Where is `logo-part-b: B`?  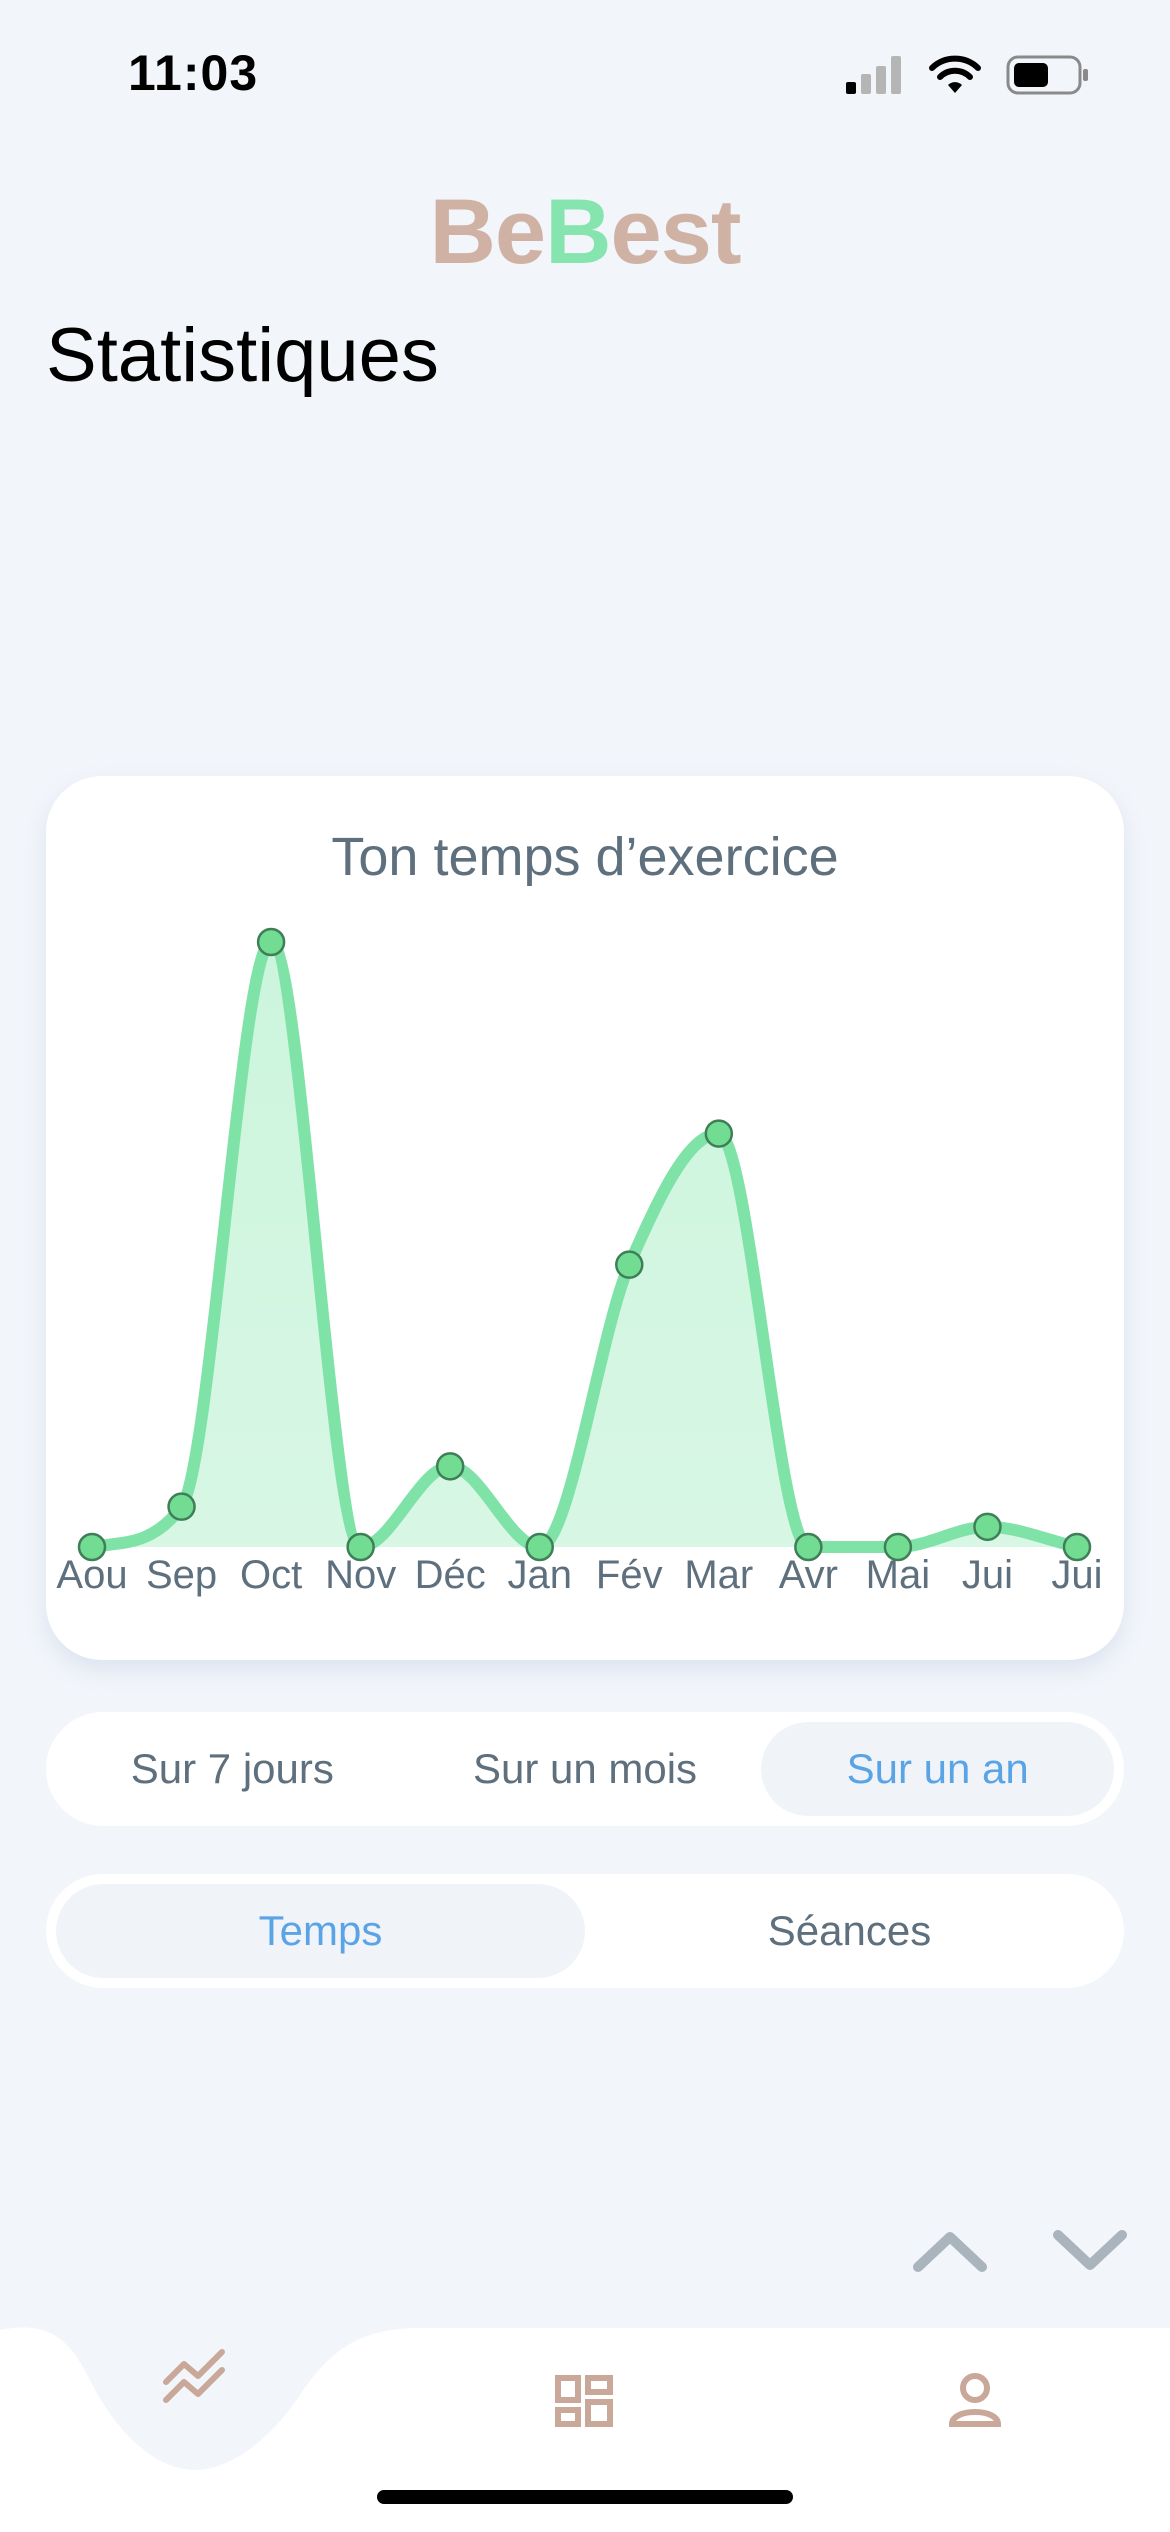 logo-part-b: B is located at coordinates (578, 232).